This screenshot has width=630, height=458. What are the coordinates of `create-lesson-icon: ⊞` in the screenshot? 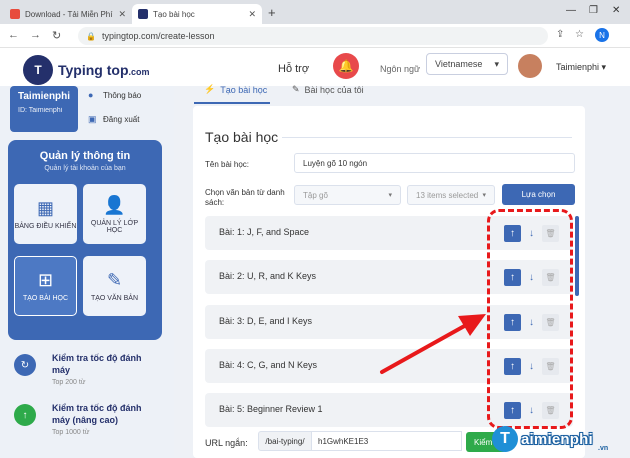 It's located at (45, 280).